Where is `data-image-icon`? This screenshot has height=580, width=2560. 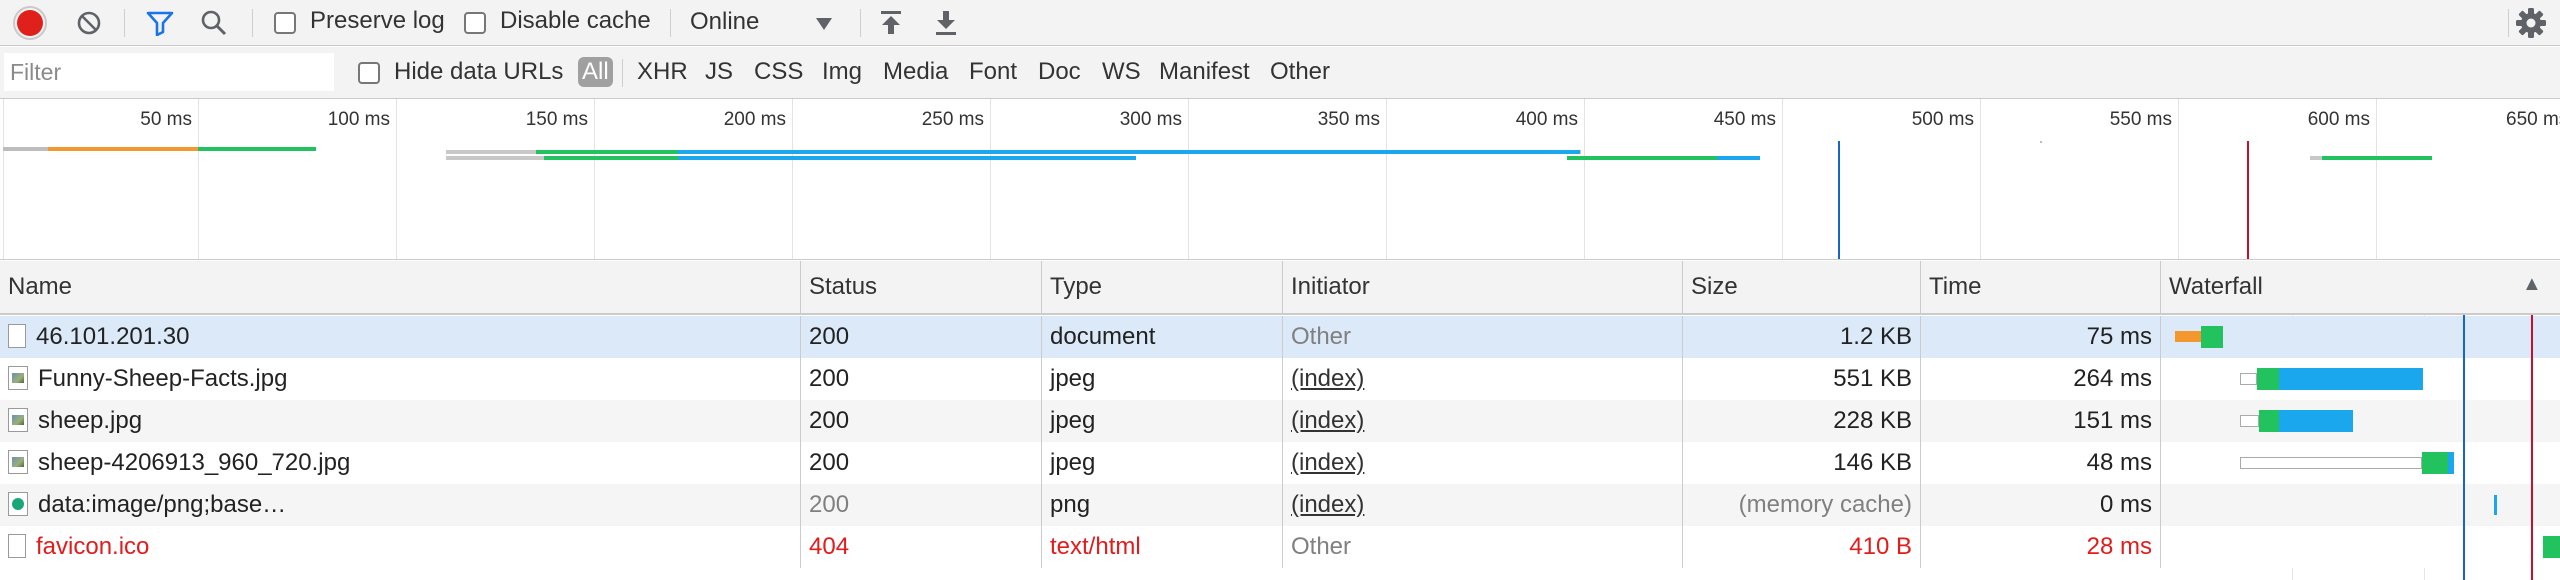
data-image-icon is located at coordinates (18, 503).